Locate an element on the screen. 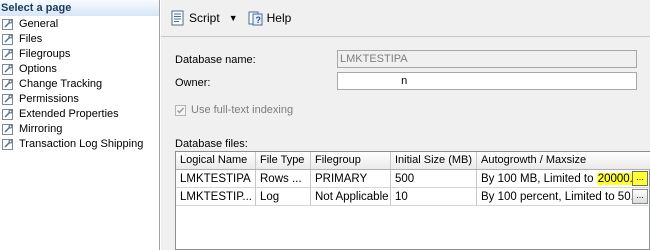 The height and width of the screenshot is (250, 650). page-item-label: Files is located at coordinates (31, 39).